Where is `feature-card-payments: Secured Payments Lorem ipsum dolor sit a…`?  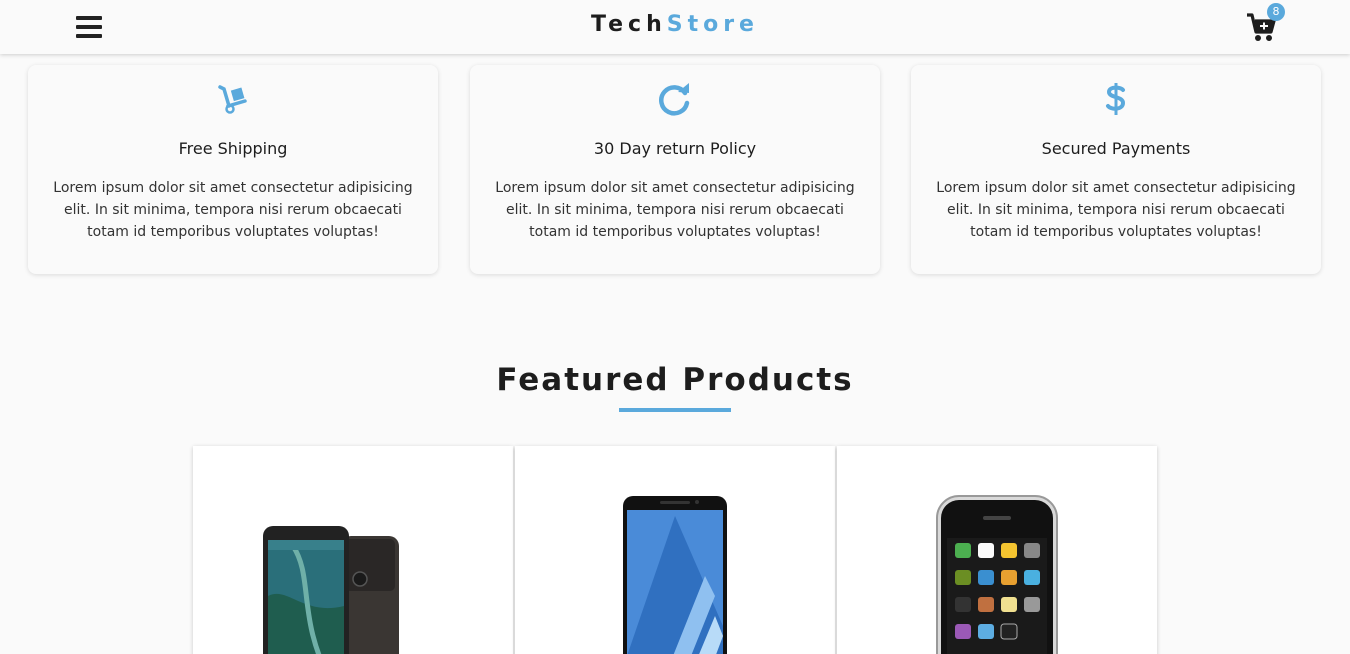
feature-card-payments: Secured Payments Lorem ipsum dolor sit a… is located at coordinates (1116, 169).